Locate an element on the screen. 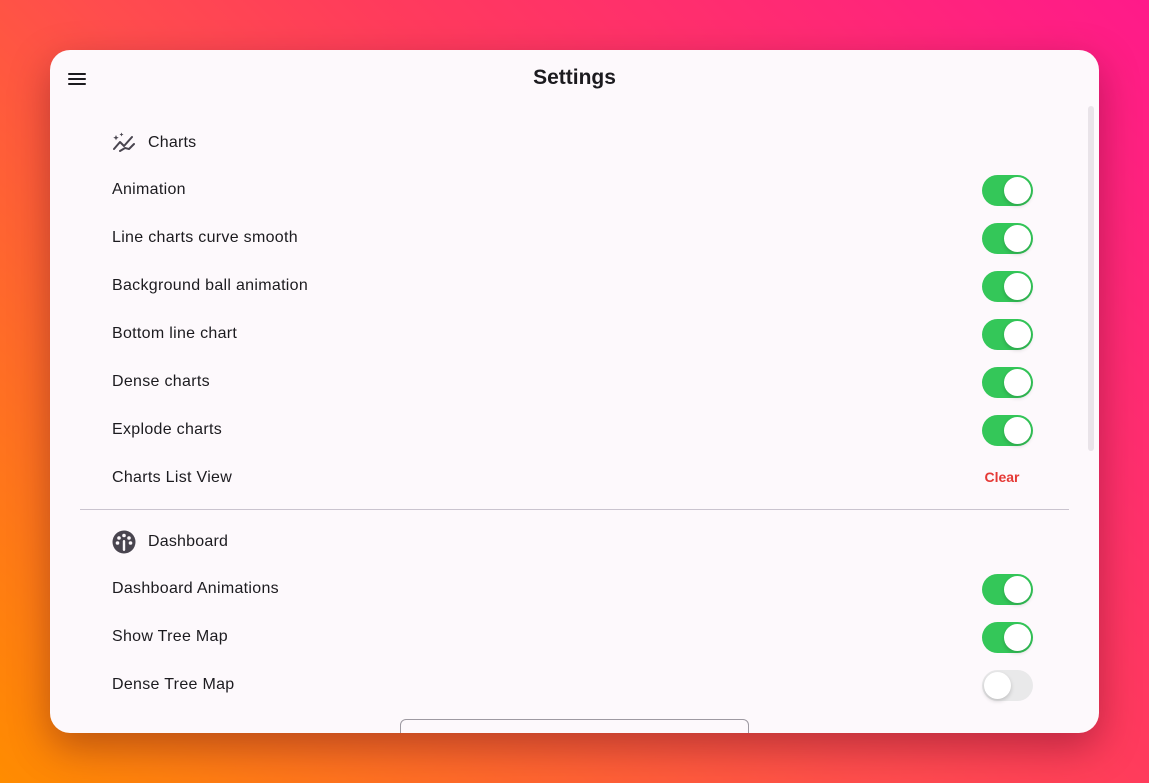 The width and height of the screenshot is (1149, 783). page-title: Settings is located at coordinates (574, 77).